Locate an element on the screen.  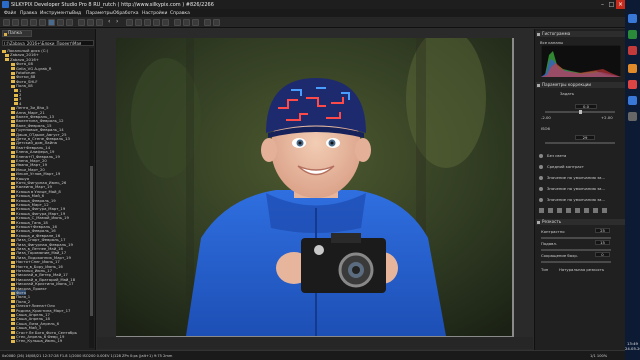
color-noise-label: Сокращение бахр. is located at coordinates (559, 255).